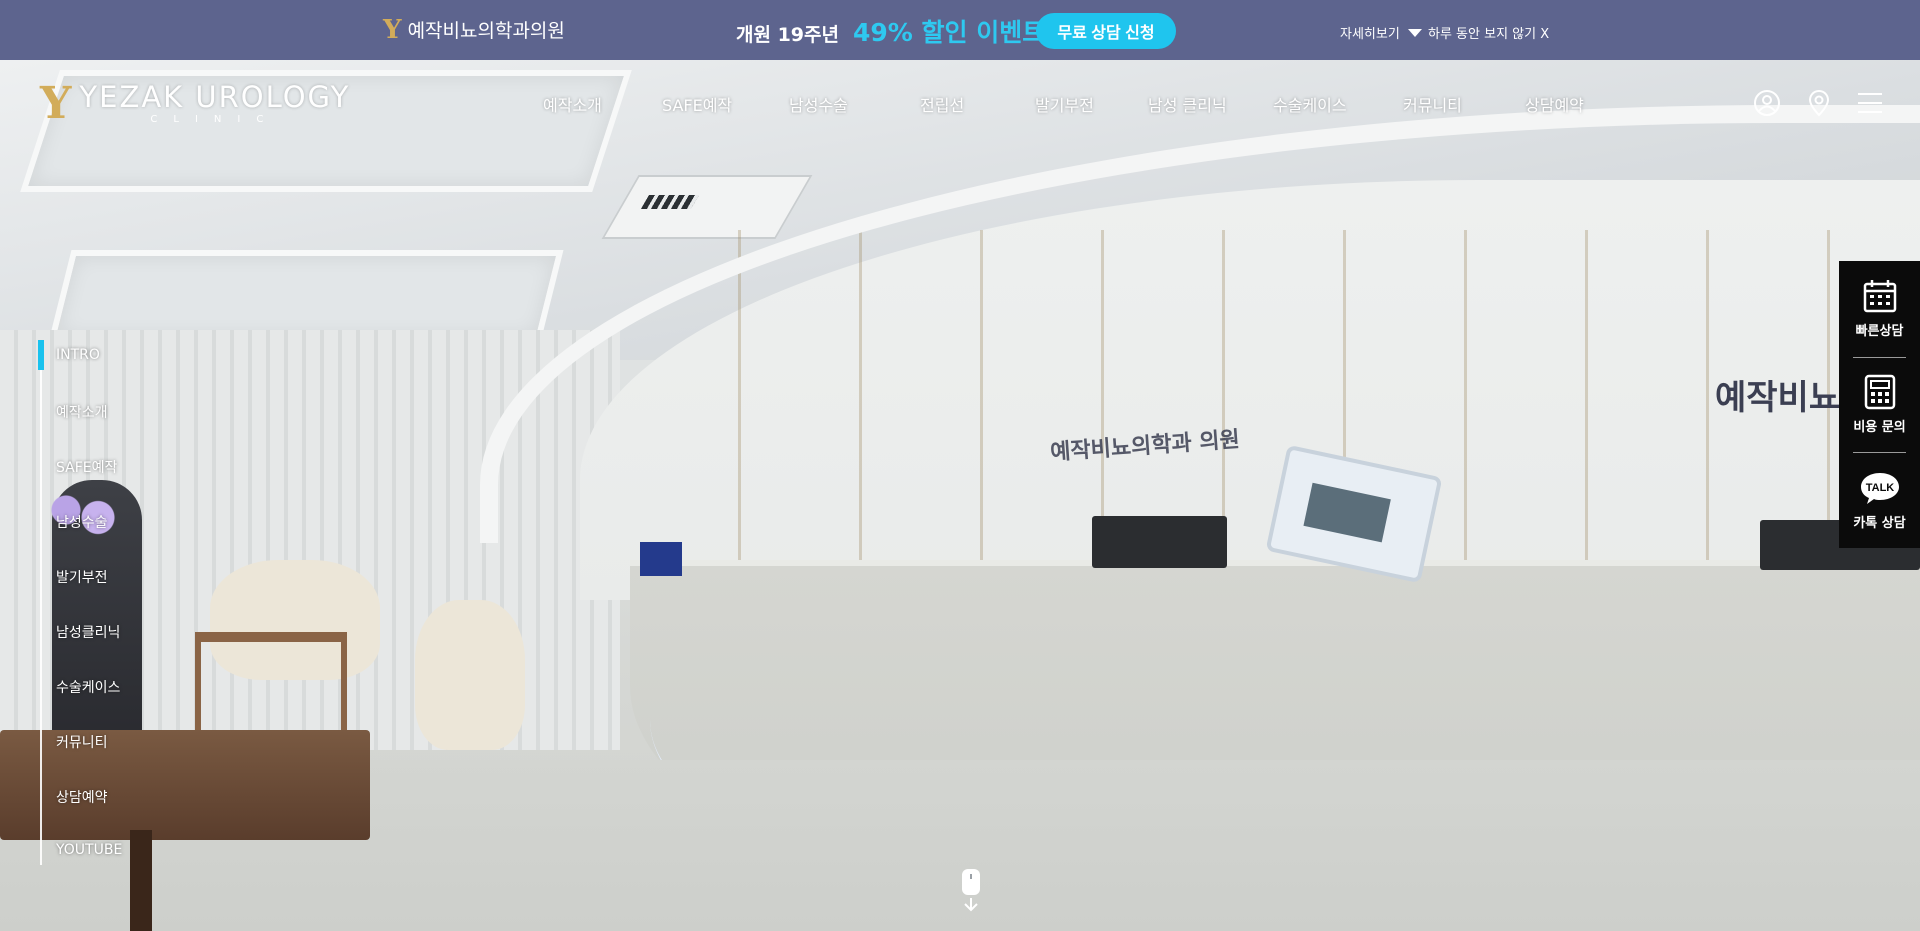 The width and height of the screenshot is (1920, 931). What do you see at coordinates (88, 687) in the screenshot?
I see `side-nav-item-cases: 수술케이스` at bounding box center [88, 687].